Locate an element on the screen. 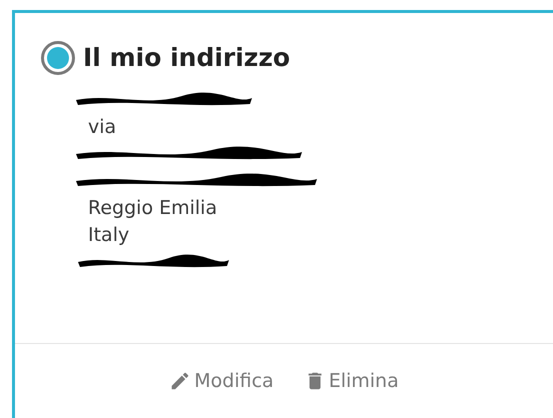 The height and width of the screenshot is (418, 553). pencil-icon is located at coordinates (180, 381).